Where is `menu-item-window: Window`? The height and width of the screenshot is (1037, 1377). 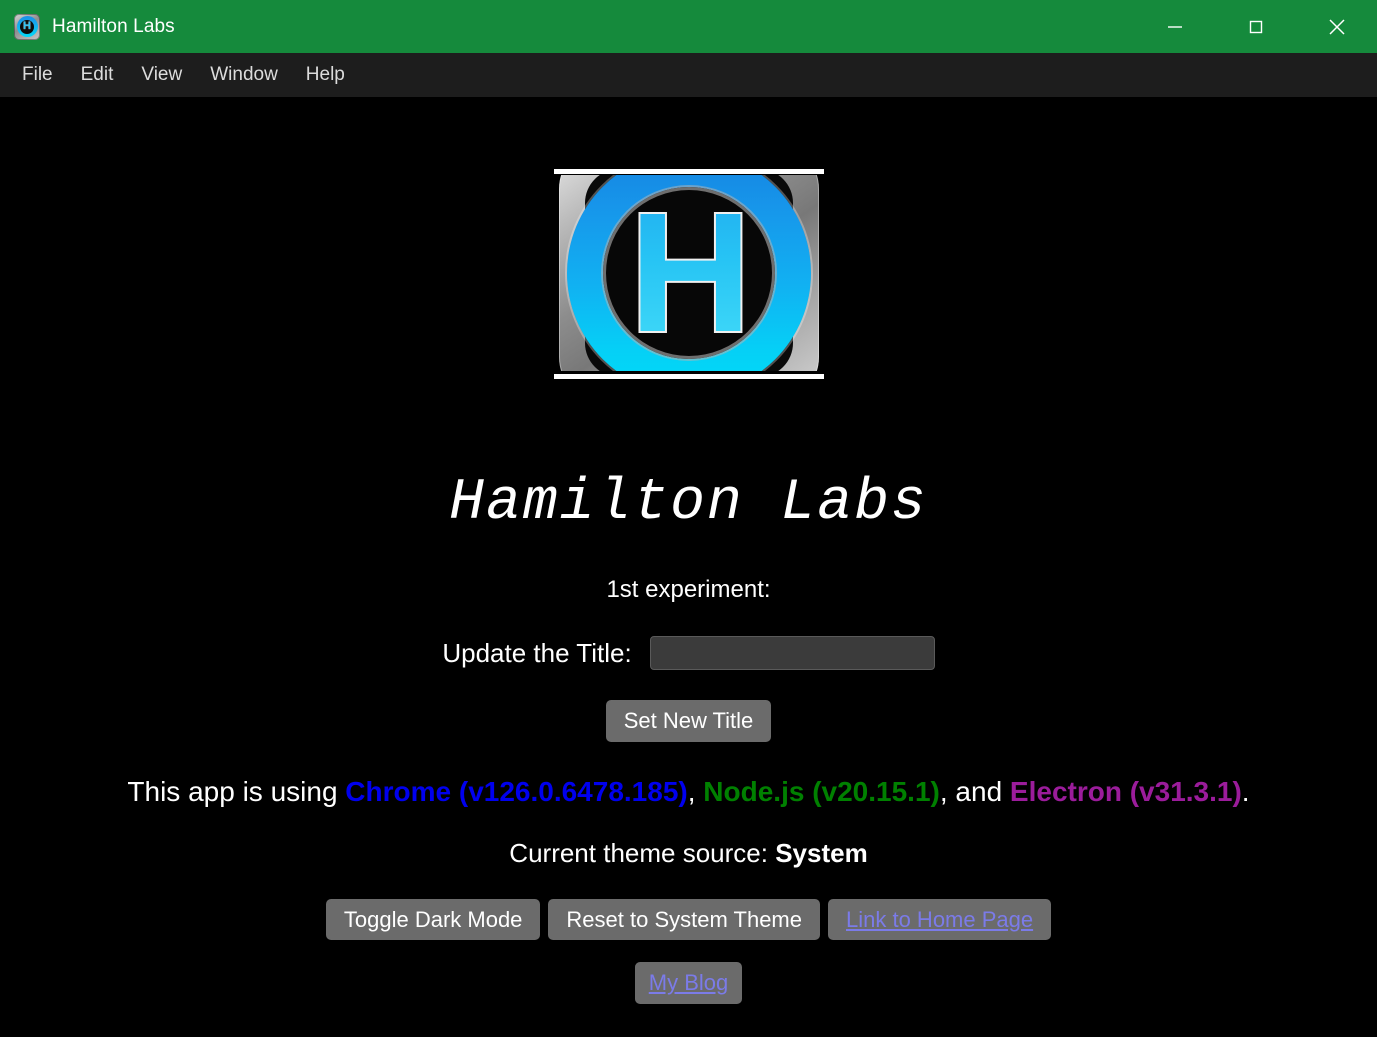
menu-item-window: Window is located at coordinates (244, 75).